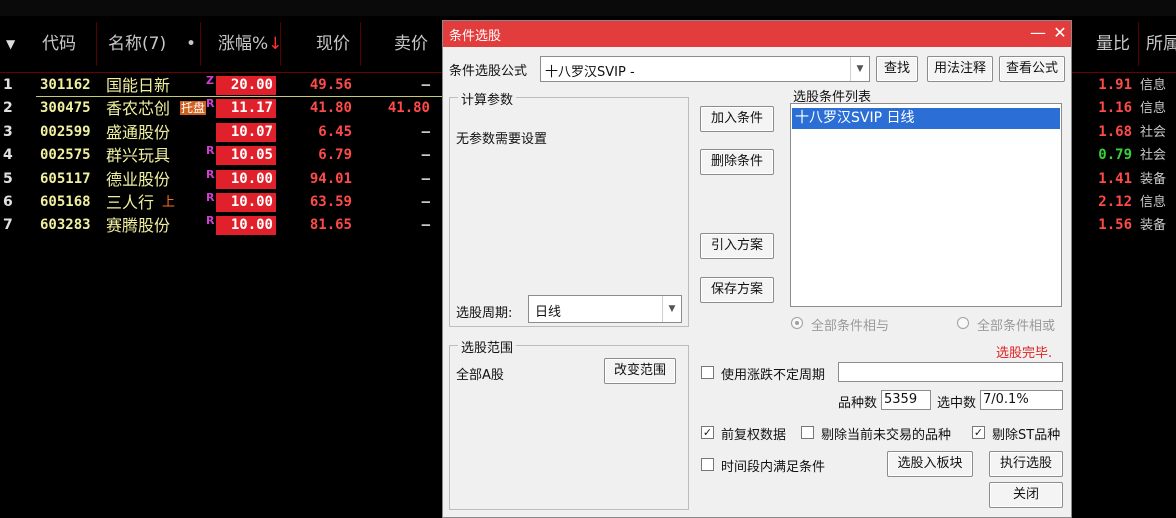  What do you see at coordinates (737, 290) in the screenshot?
I see `save-scheme-button: 保存方案` at bounding box center [737, 290].